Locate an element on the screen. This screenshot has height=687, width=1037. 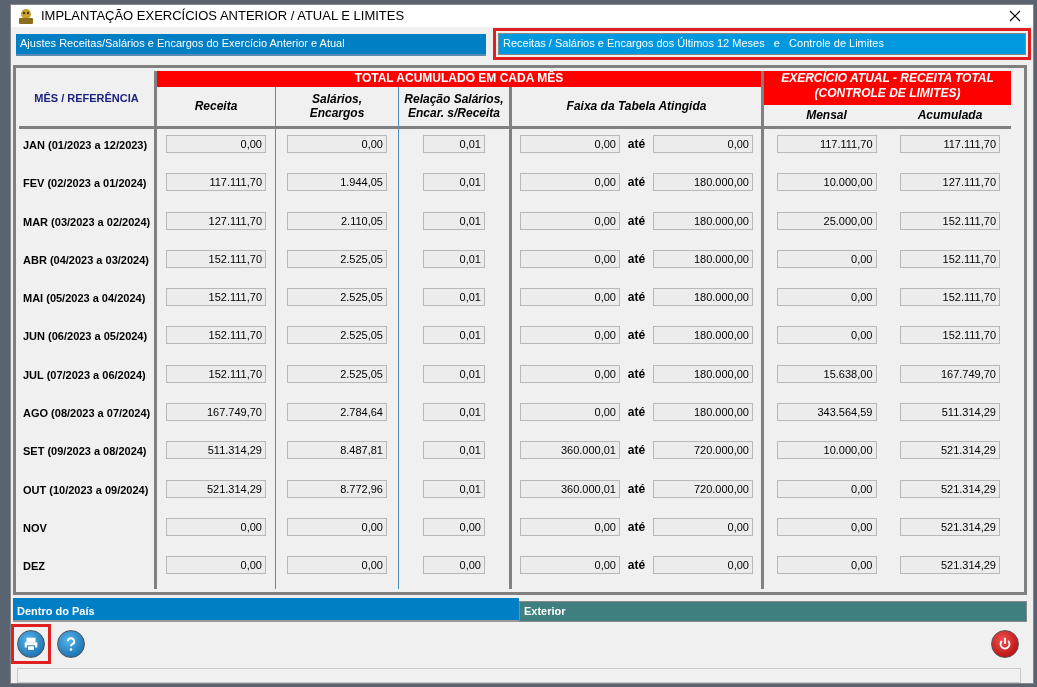
value-field: 2.110,05 is located at coordinates (337, 220).